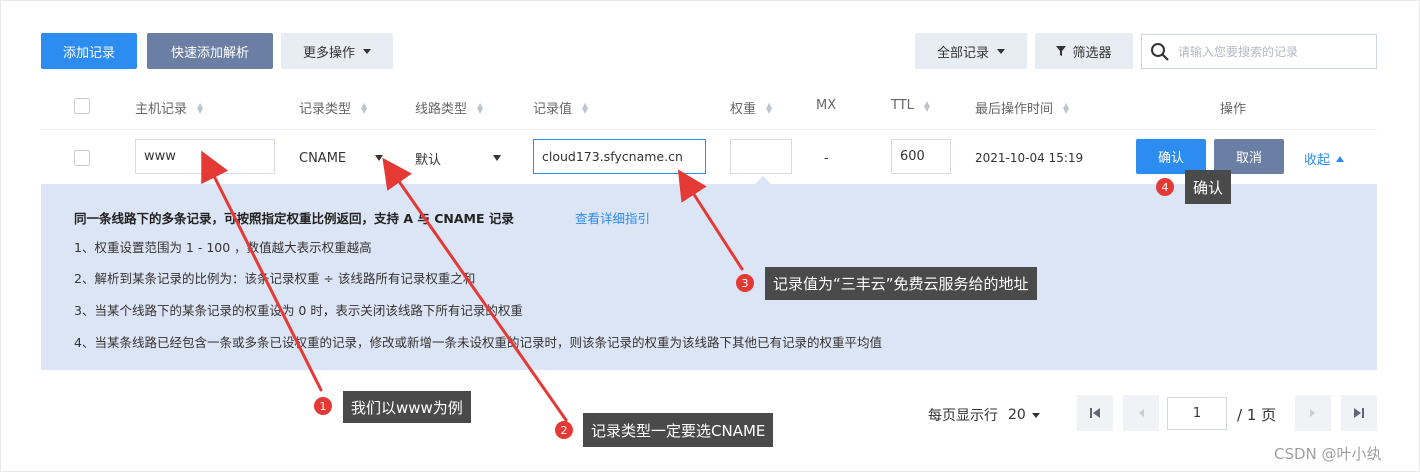  Describe the element at coordinates (1233, 109) in the screenshot. I see `header-actions: 操作` at that location.